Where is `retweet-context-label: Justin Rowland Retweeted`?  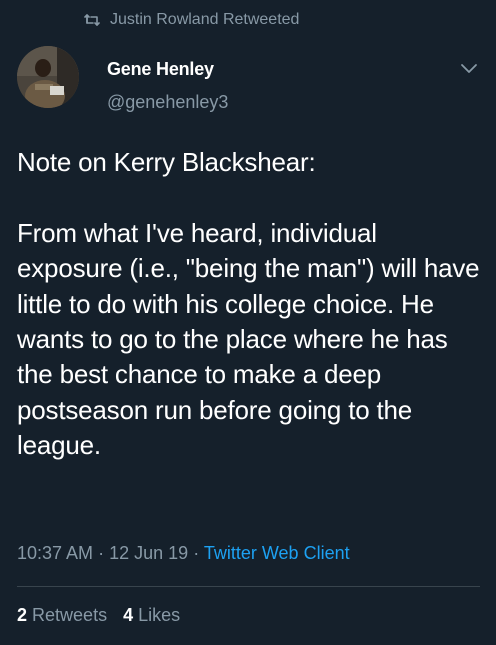 retweet-context-label: Justin Rowland Retweeted is located at coordinates (205, 19).